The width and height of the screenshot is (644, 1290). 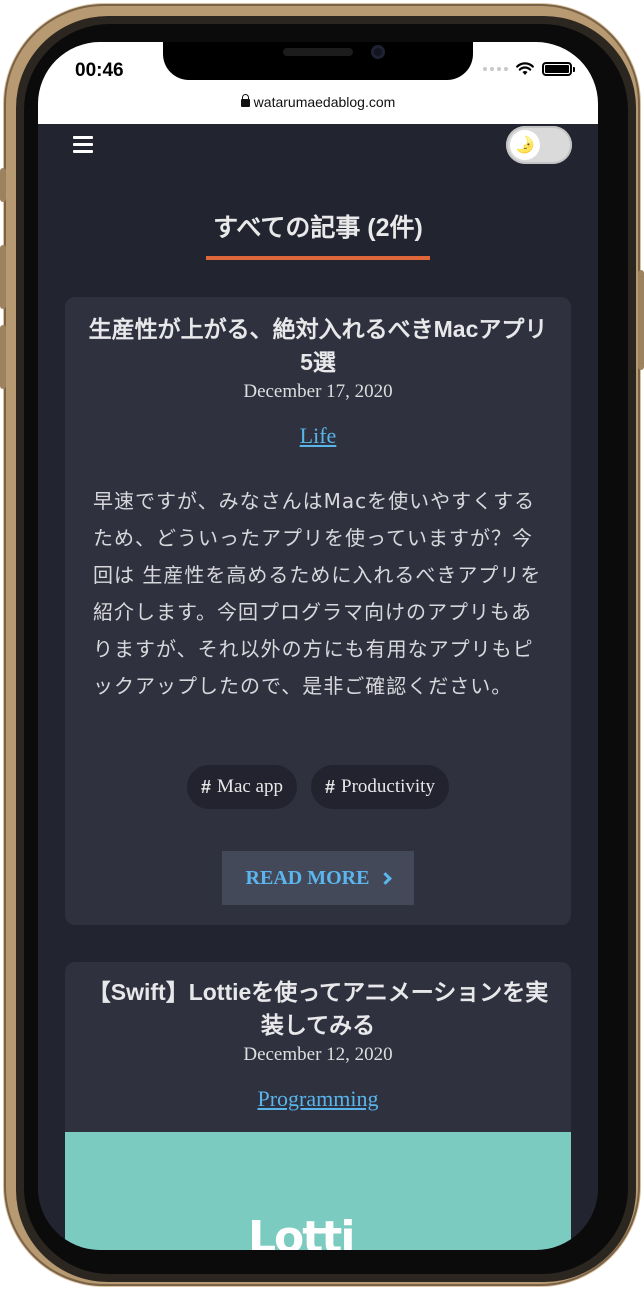 What do you see at coordinates (318, 1054) in the screenshot?
I see `post-date: December 12, 2020` at bounding box center [318, 1054].